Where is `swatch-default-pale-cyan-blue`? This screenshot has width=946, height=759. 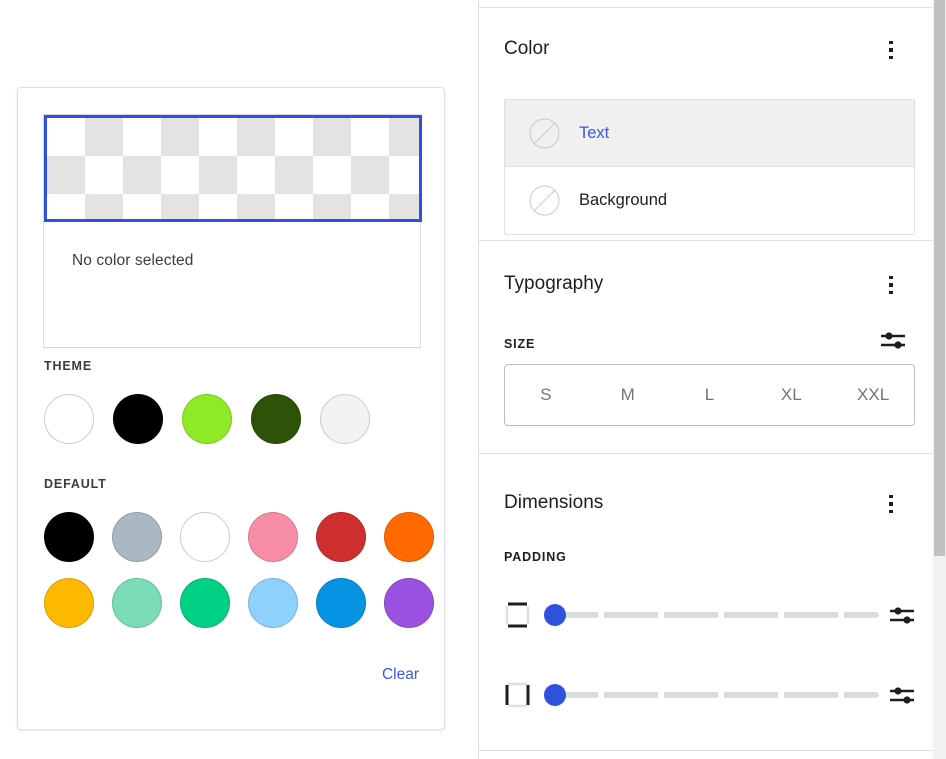
swatch-default-pale-cyan-blue is located at coordinates (273, 603).